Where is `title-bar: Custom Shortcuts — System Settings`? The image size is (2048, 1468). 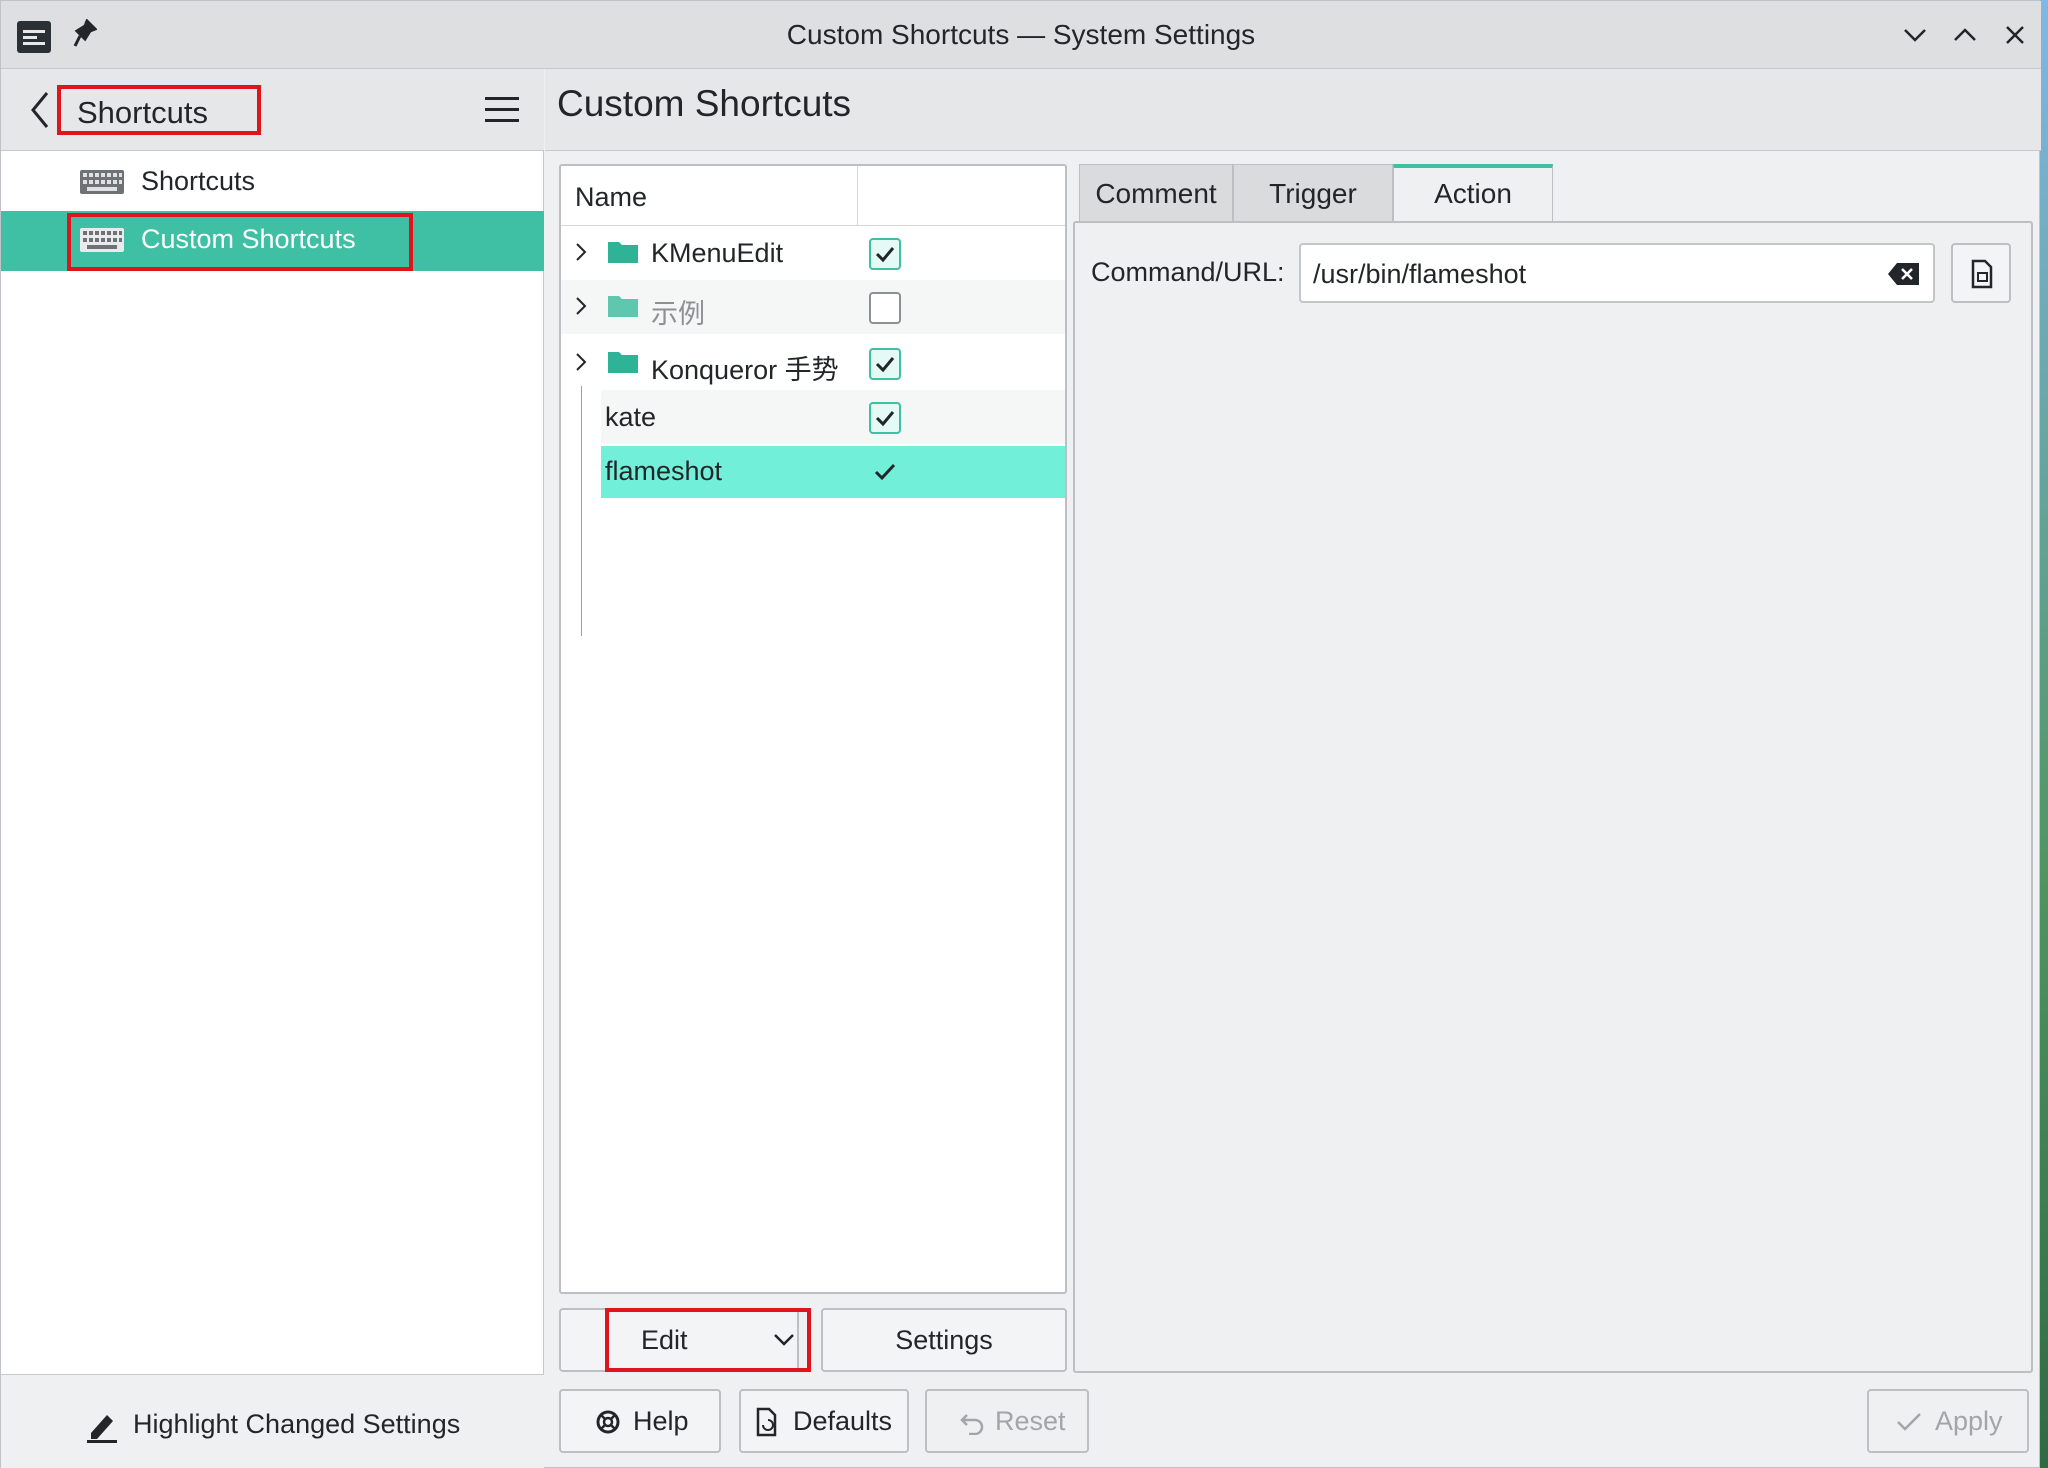
title-bar: Custom Shortcuts — System Settings is located at coordinates (1021, 35).